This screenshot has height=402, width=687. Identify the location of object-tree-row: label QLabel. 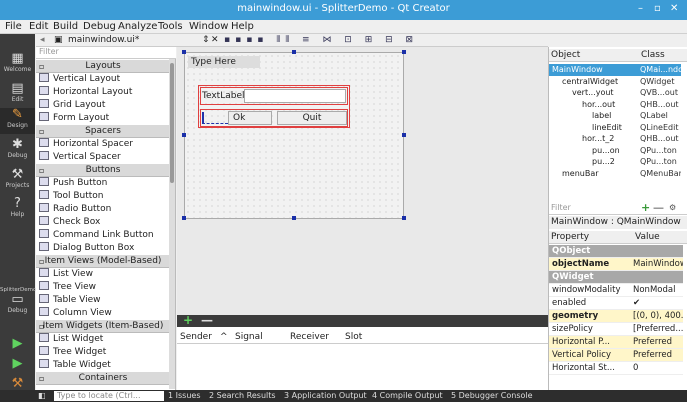
(615, 116).